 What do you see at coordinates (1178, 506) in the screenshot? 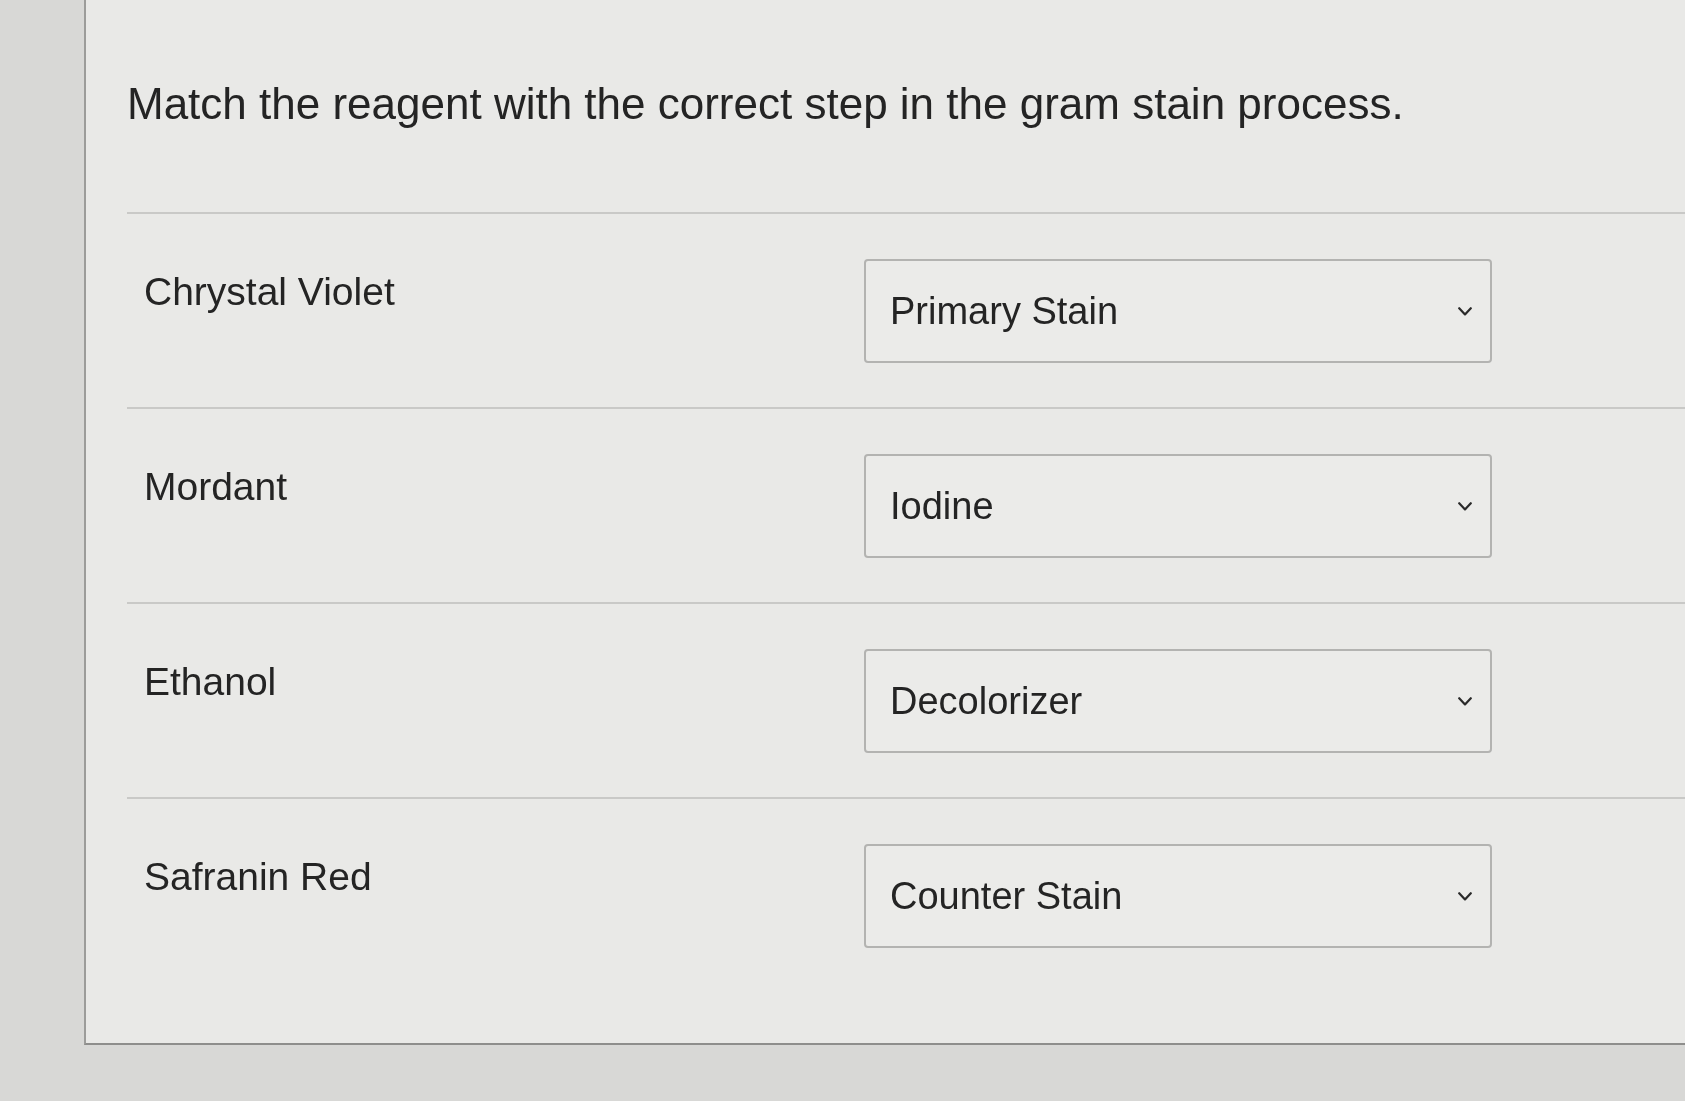
I see `answer-dropdown: Iodine` at bounding box center [1178, 506].